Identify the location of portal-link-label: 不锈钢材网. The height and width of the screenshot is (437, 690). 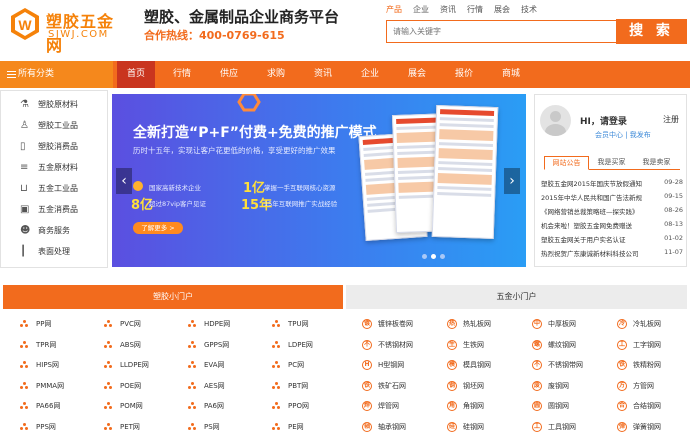
(395, 344).